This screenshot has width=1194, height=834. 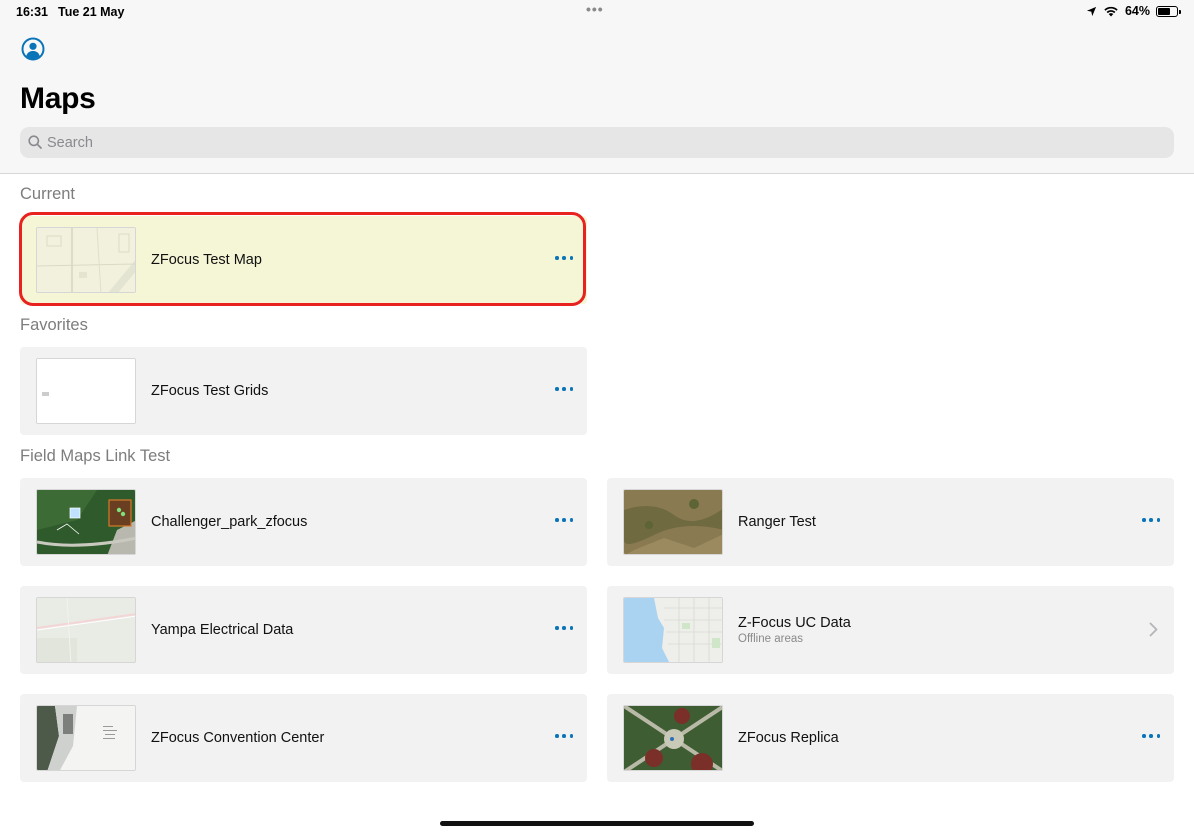 What do you see at coordinates (595, 9) in the screenshot?
I see `multitasking-indicator: •••` at bounding box center [595, 9].